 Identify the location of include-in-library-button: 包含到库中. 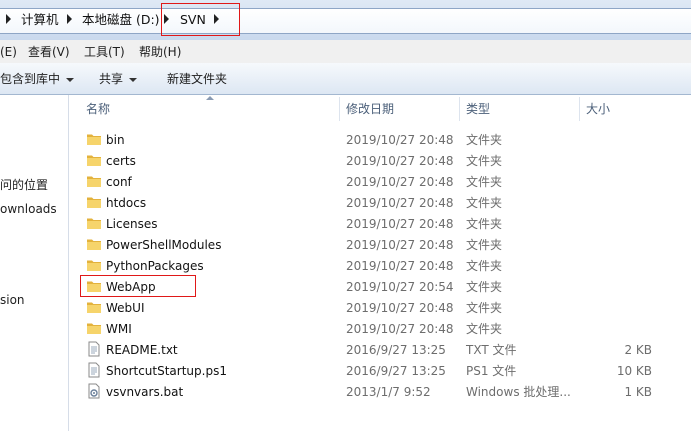
(37, 79).